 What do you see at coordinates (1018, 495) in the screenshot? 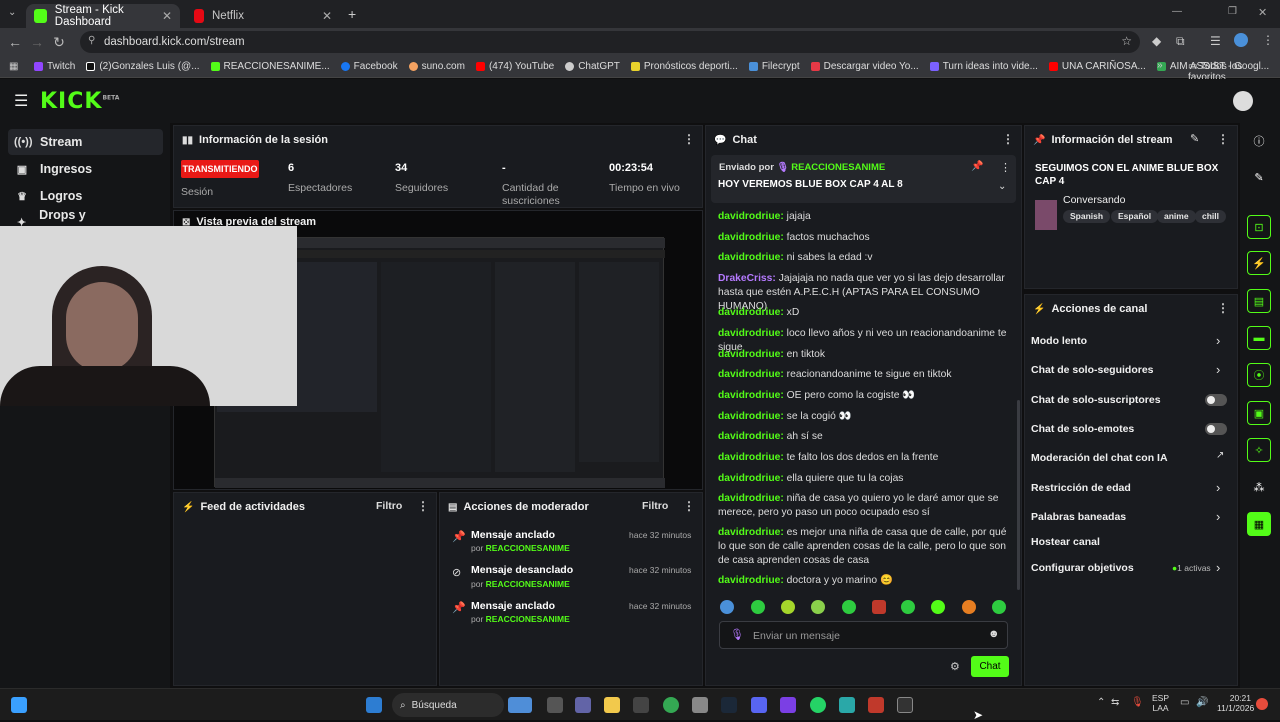
I see `chat-scrollbar` at bounding box center [1018, 495].